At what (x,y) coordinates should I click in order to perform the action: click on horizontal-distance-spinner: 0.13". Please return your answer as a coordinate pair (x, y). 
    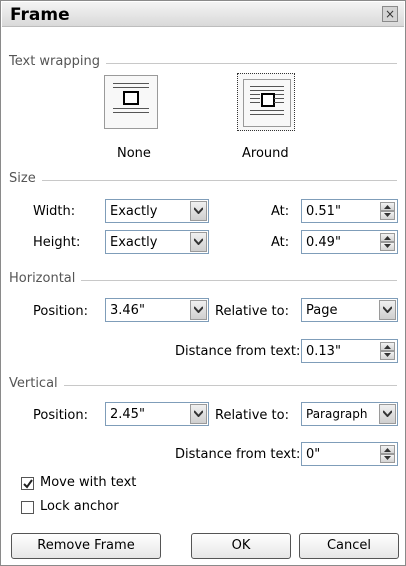
    Looking at the image, I should click on (349, 351).